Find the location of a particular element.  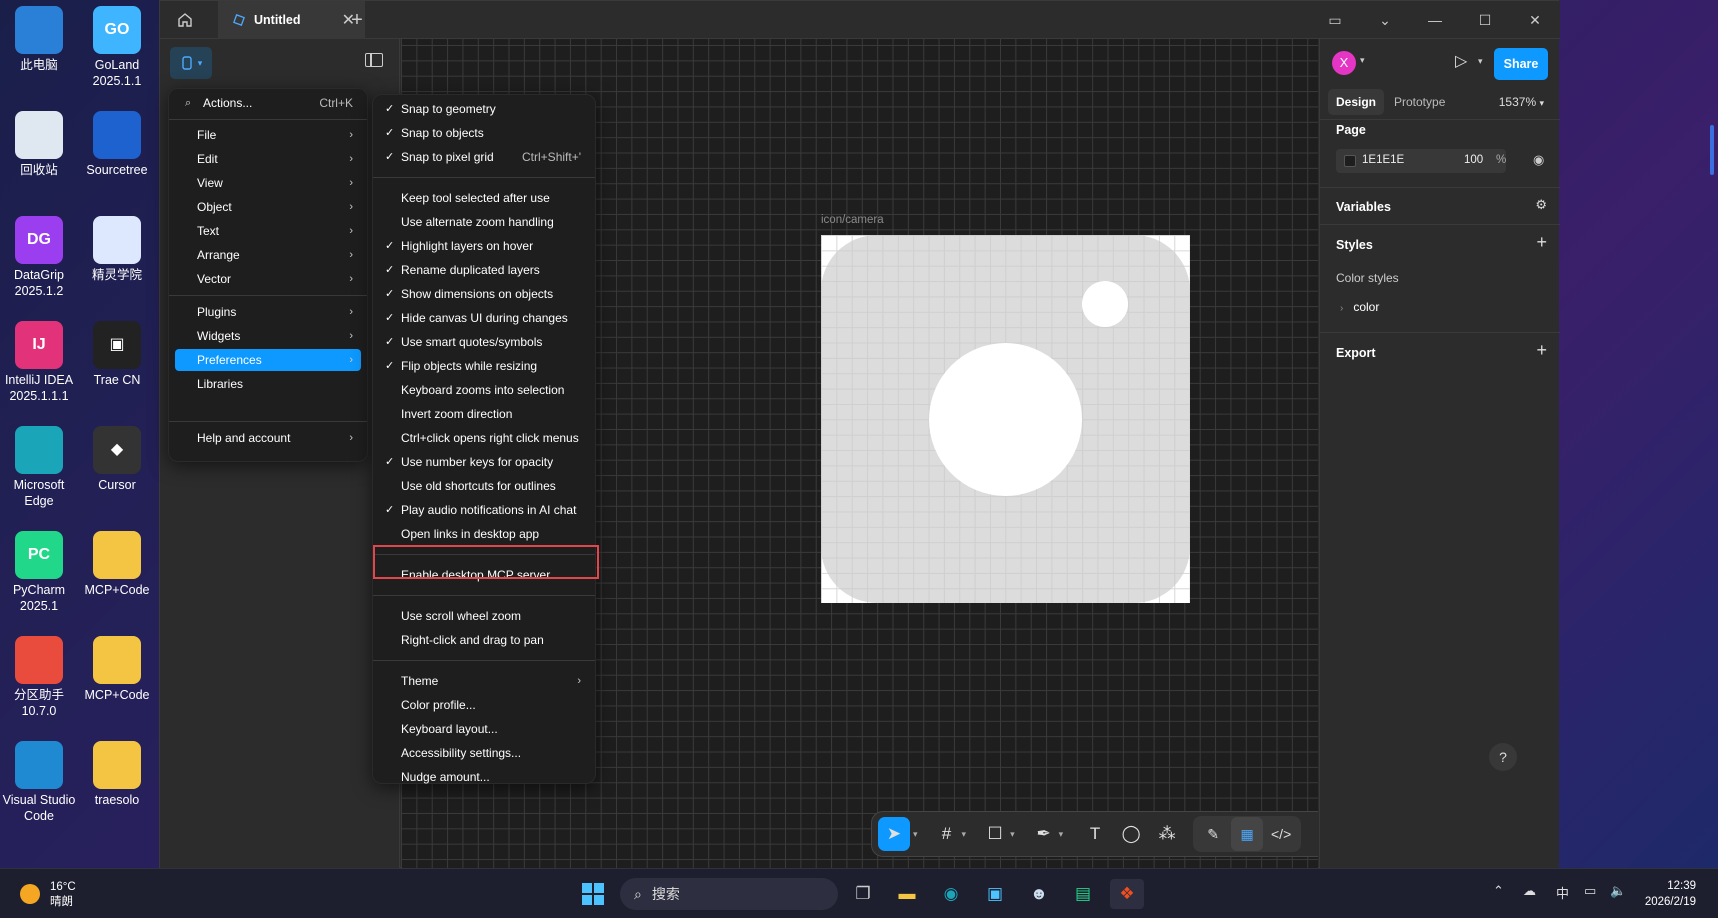

tab-design: Design is located at coordinates (1356, 102).